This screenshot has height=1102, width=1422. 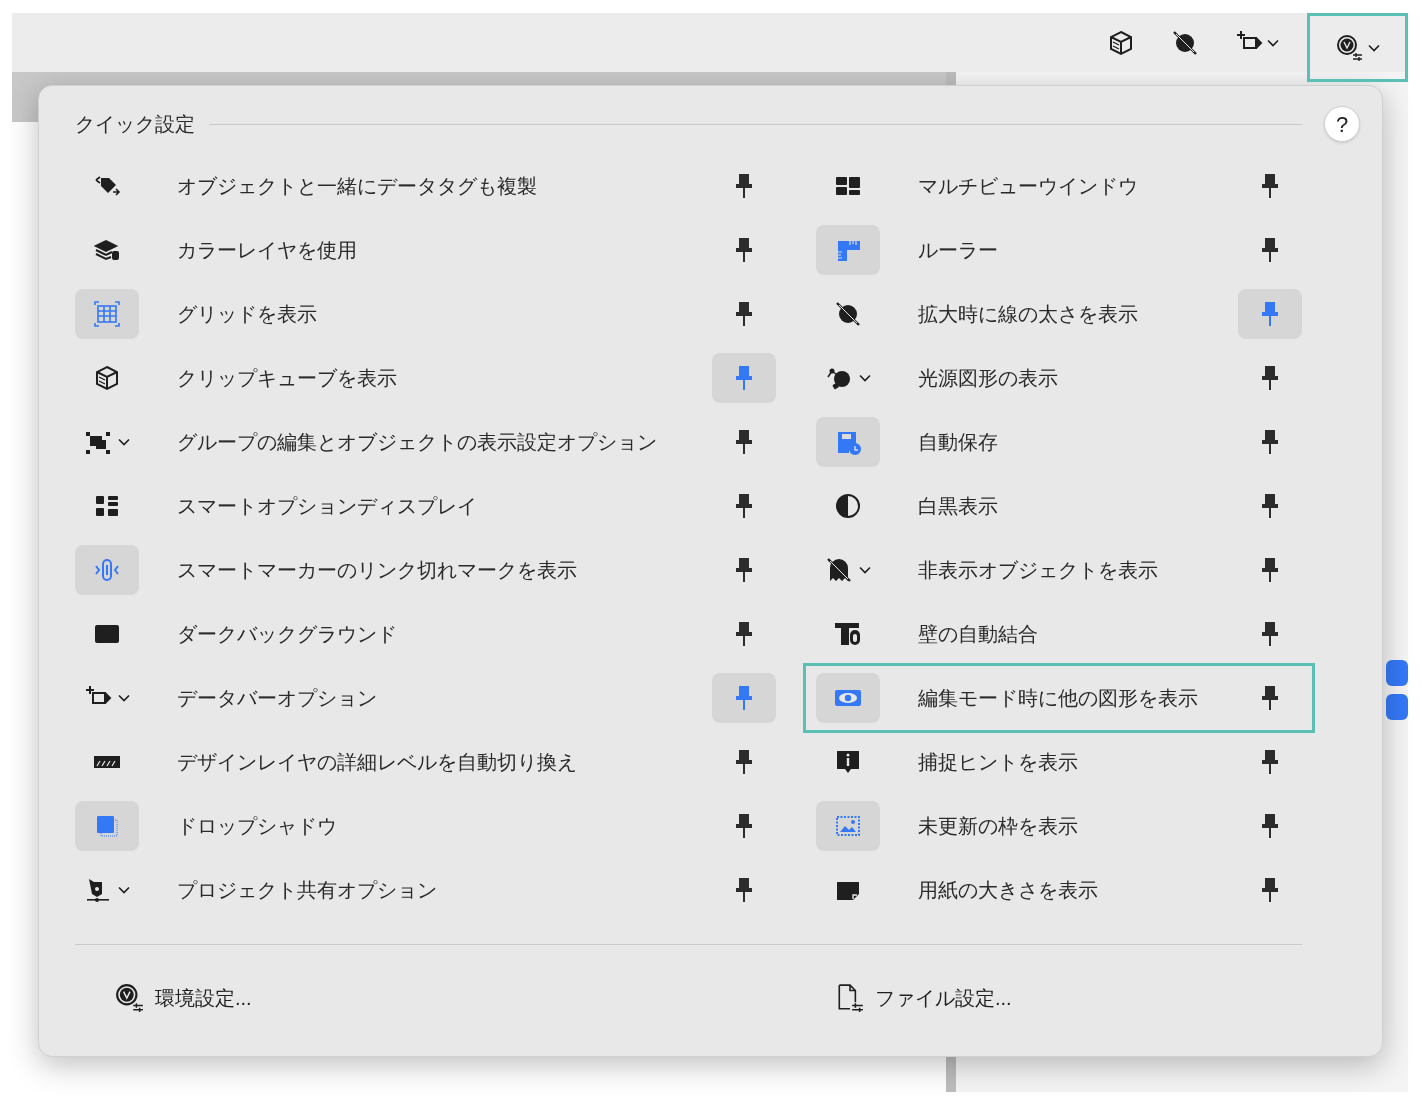 I want to click on setting-label: デザインレイヤの詳細レベルを自動切り換え, so click(x=377, y=762).